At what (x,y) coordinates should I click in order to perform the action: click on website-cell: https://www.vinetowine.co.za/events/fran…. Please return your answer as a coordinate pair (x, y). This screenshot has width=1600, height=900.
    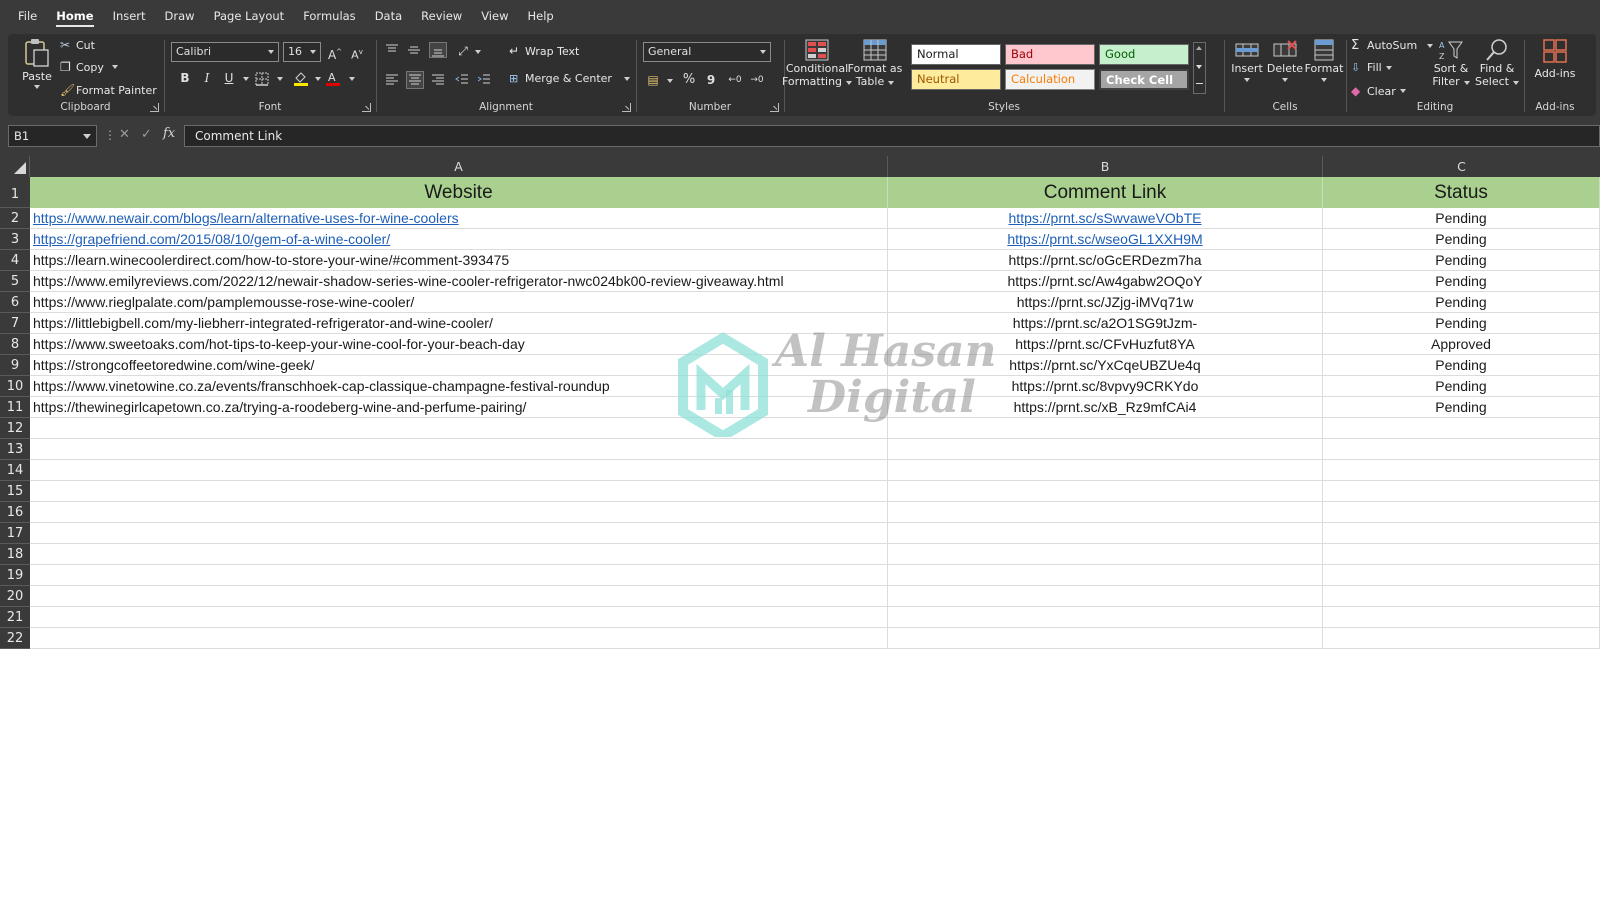
    Looking at the image, I should click on (459, 386).